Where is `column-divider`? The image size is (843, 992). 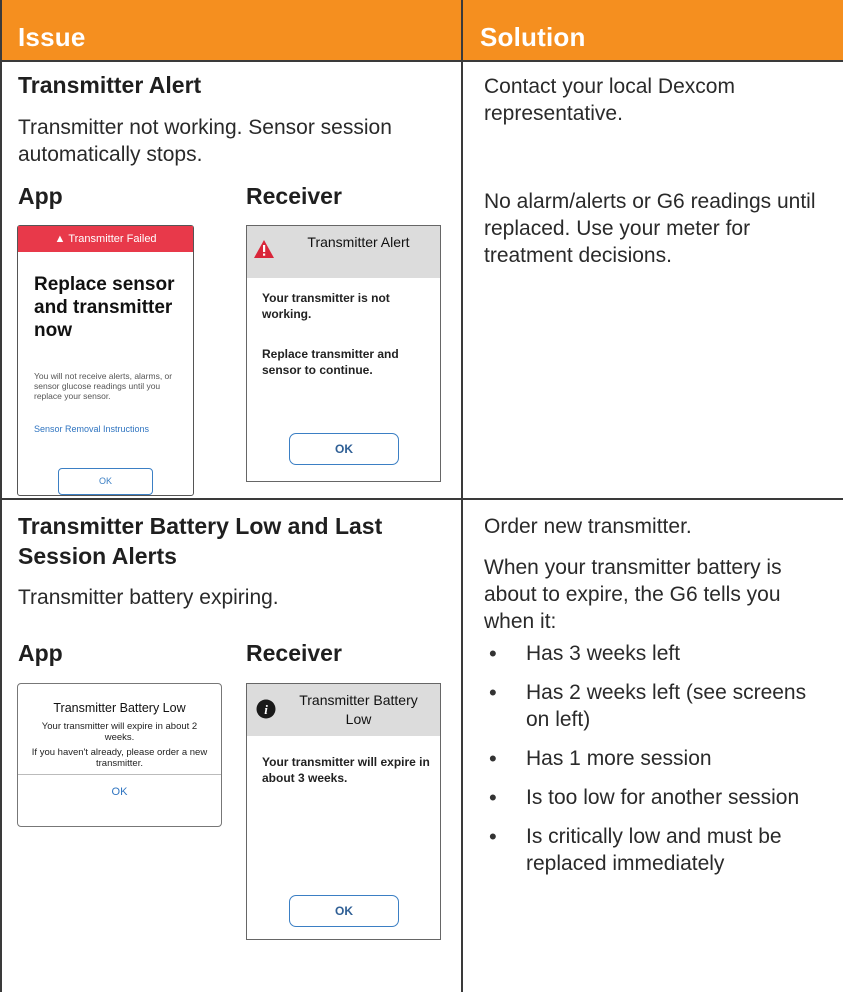 column-divider is located at coordinates (462, 496).